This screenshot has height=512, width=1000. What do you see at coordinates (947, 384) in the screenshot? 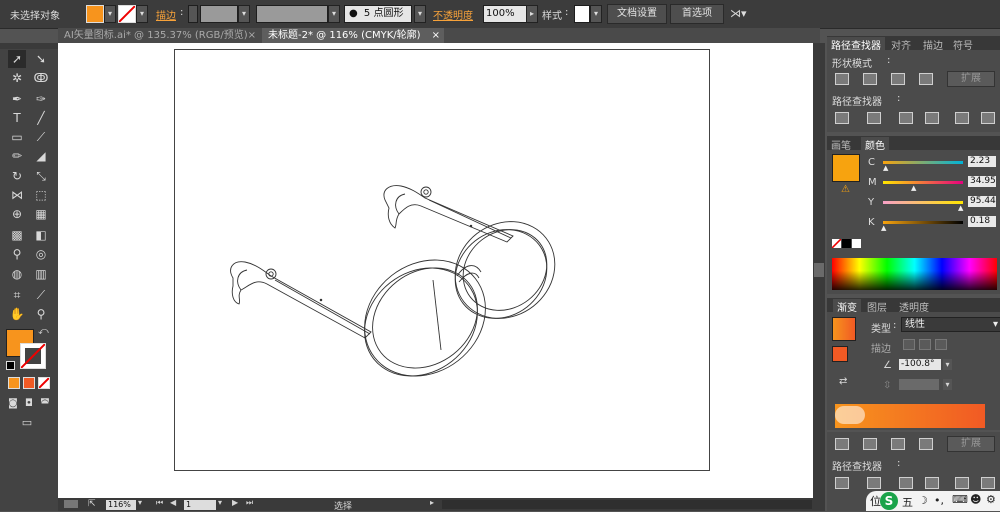
I see `aspect-ratio-dropdown: ▾` at bounding box center [947, 384].